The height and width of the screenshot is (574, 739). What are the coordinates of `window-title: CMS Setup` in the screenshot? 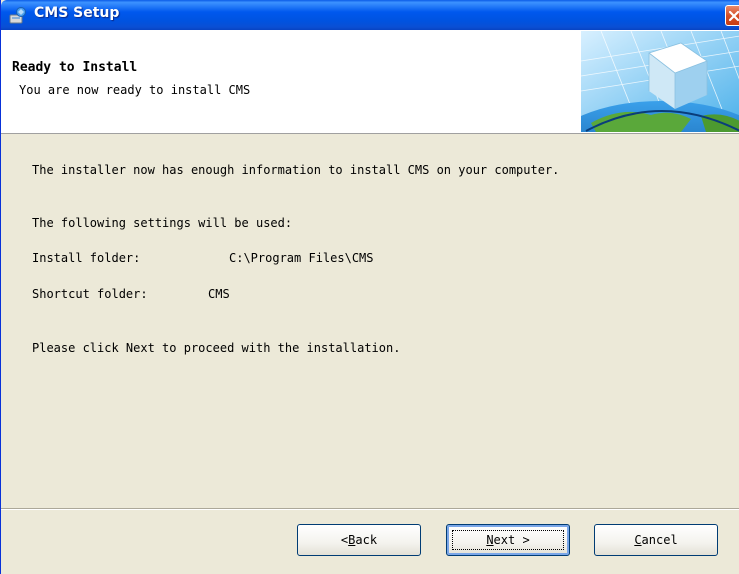 It's located at (77, 13).